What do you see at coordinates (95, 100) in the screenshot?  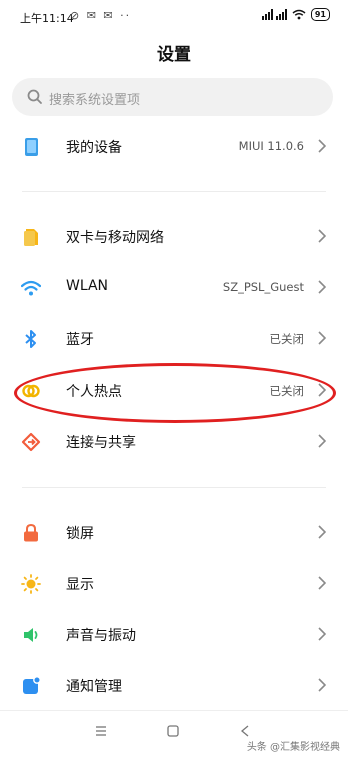 I see `search-placeholder: 搜索系统设置项` at bounding box center [95, 100].